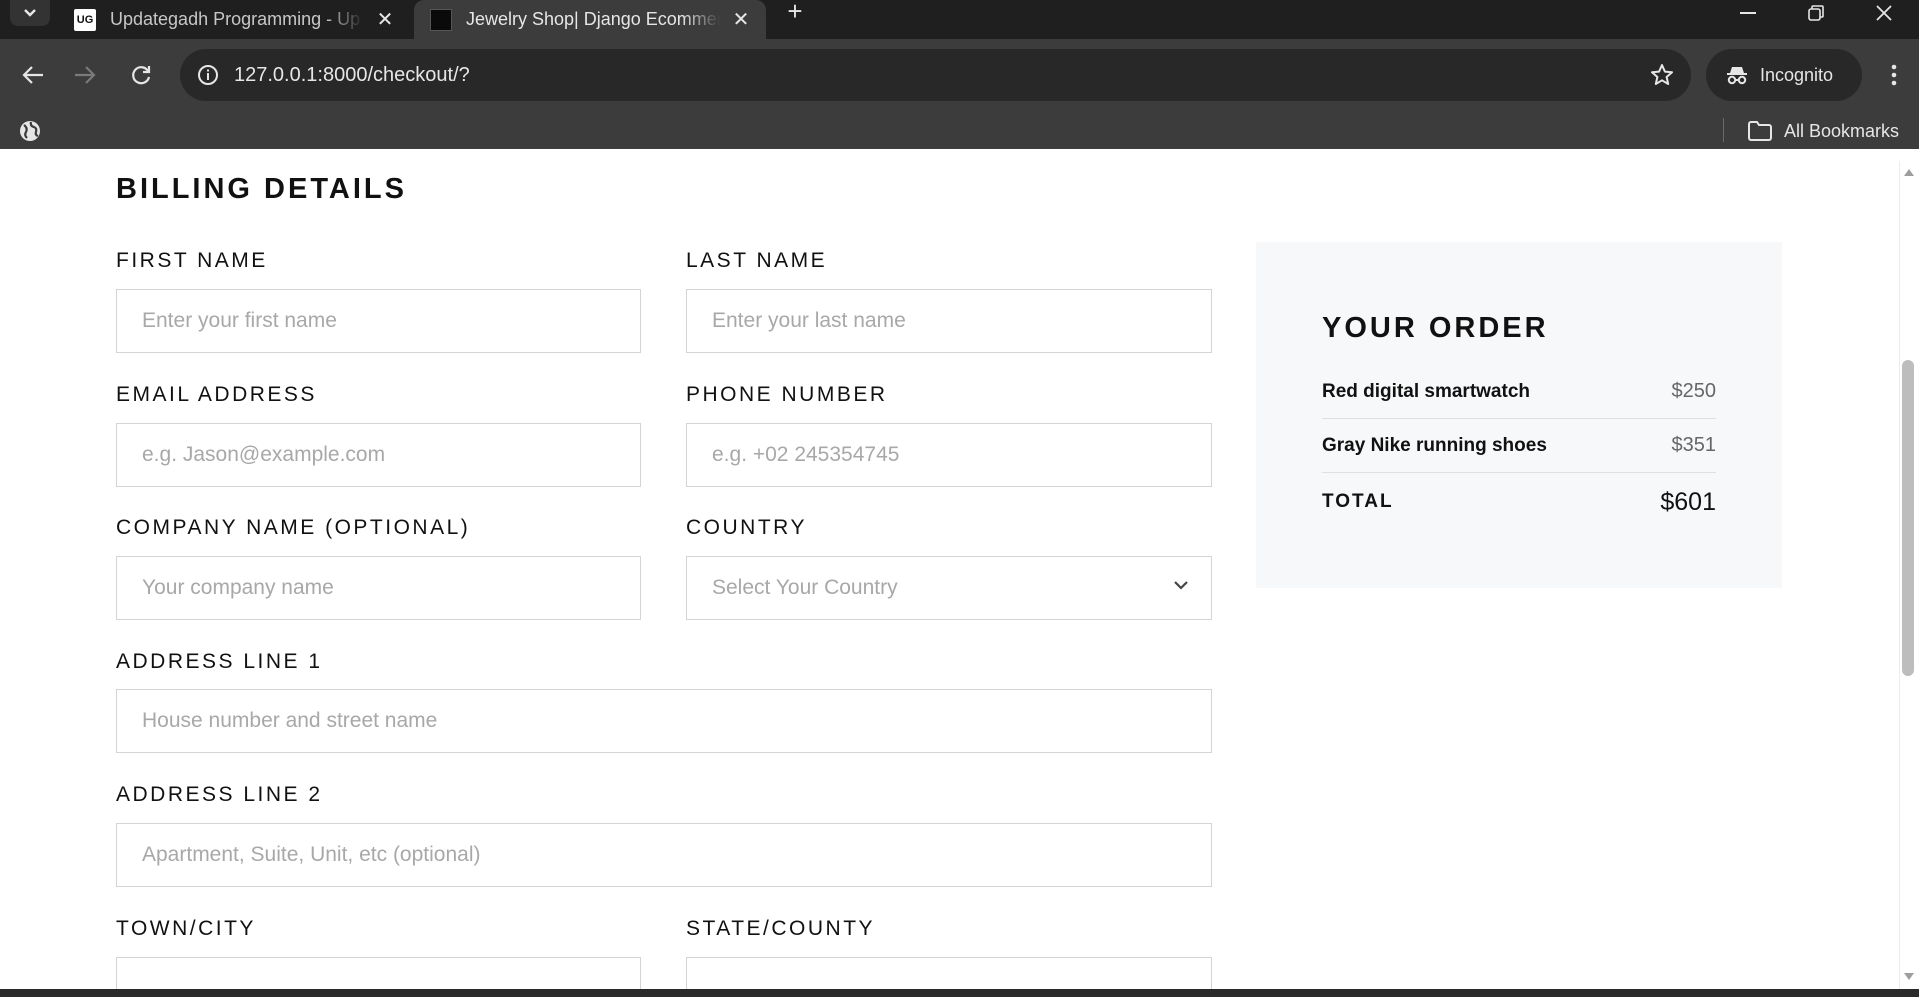 The width and height of the screenshot is (1919, 997). I want to click on phone-input, so click(949, 455).